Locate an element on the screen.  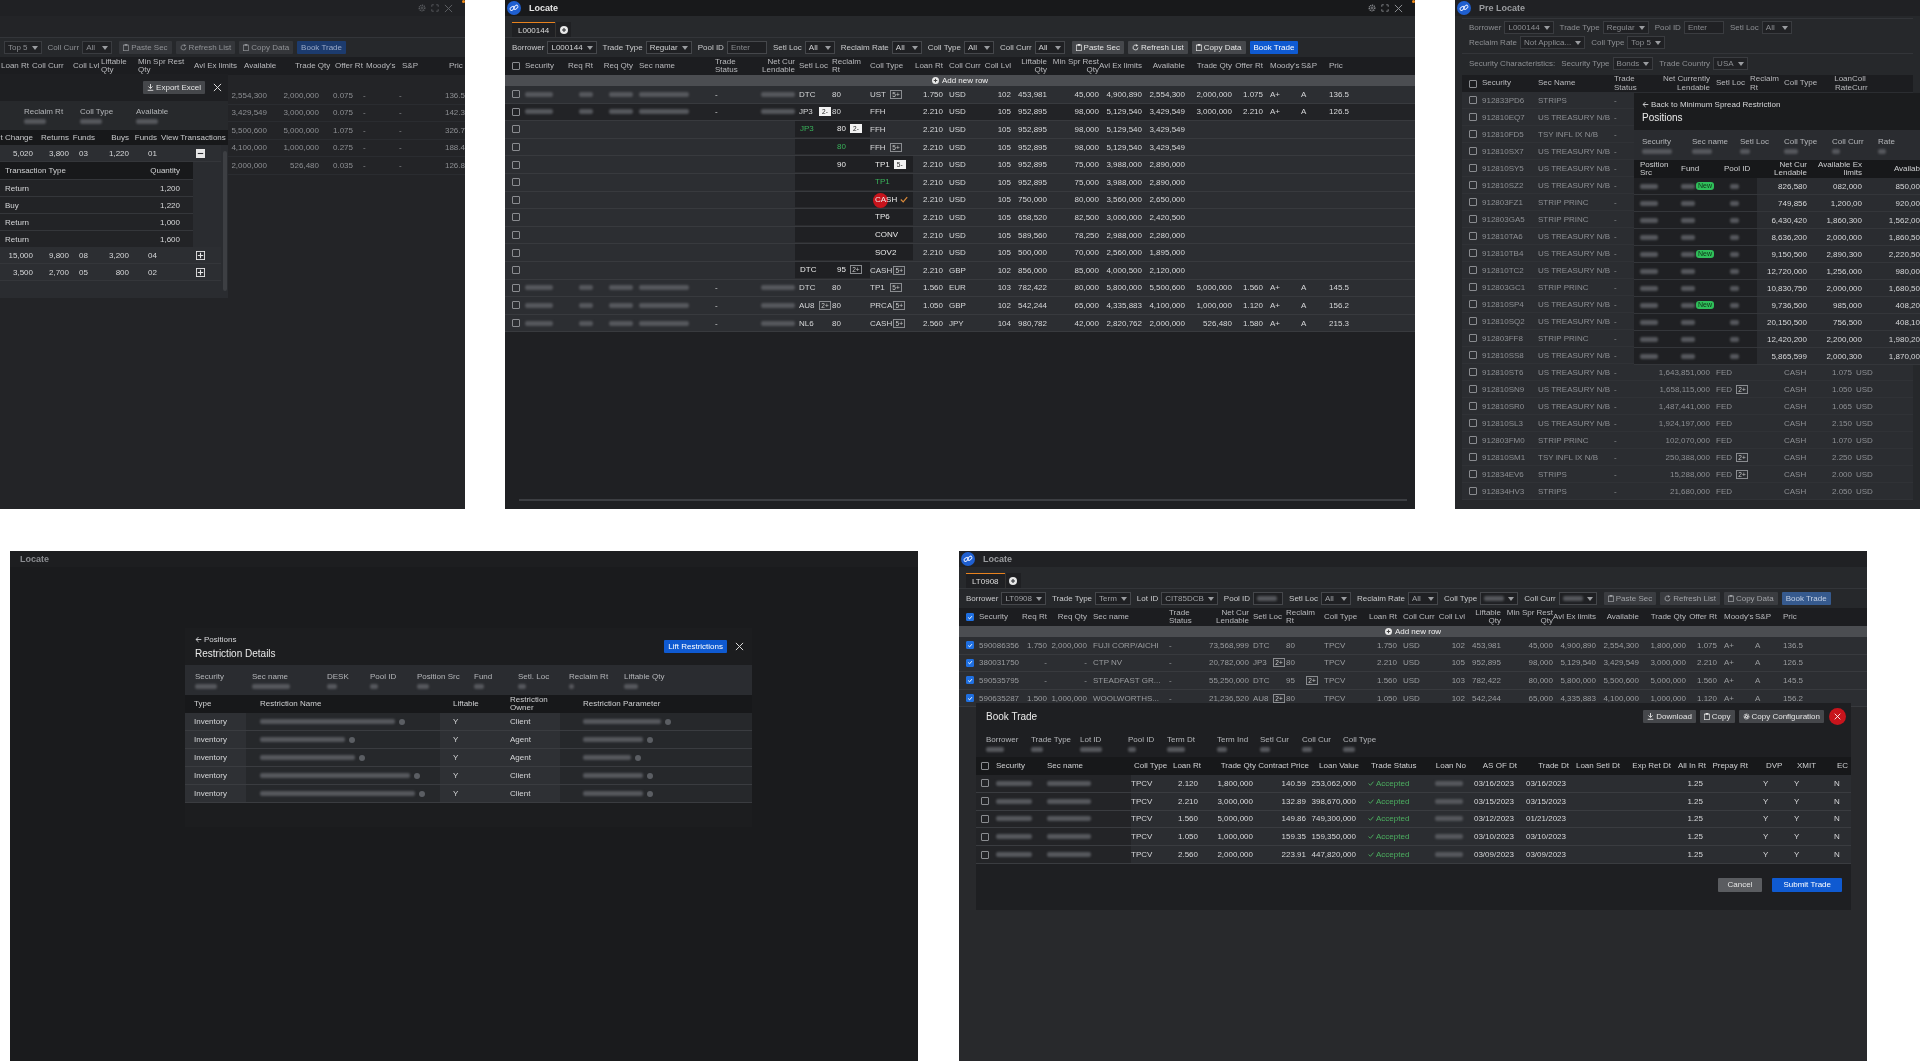
cancel-button: Cancel is located at coordinates (1740, 885).